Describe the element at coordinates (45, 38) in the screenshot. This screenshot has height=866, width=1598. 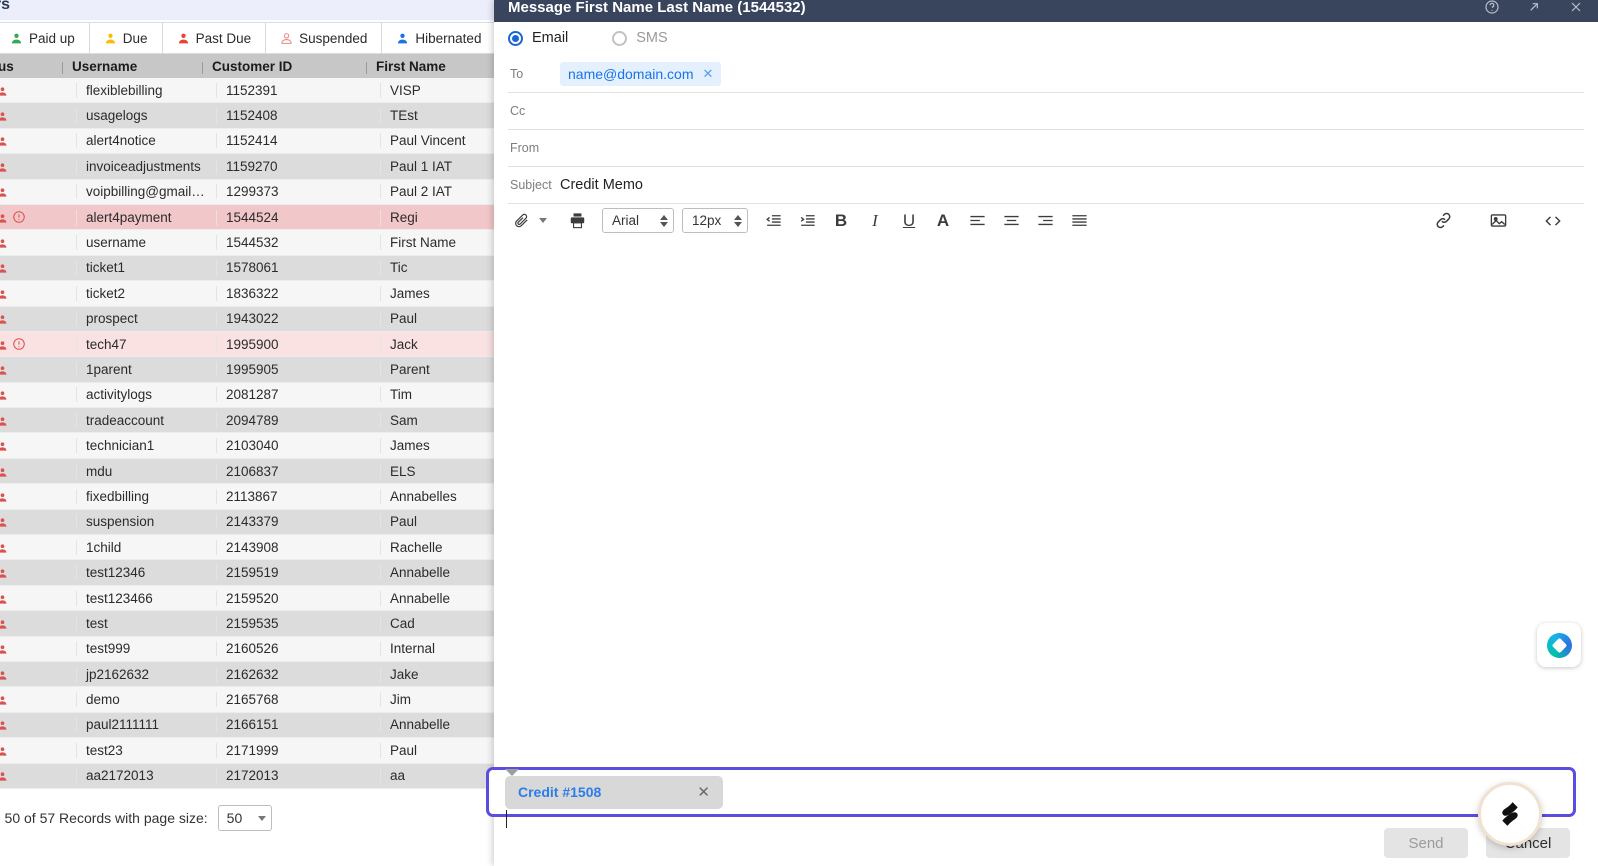
I see `status-tab-paid-up: Paid up` at that location.